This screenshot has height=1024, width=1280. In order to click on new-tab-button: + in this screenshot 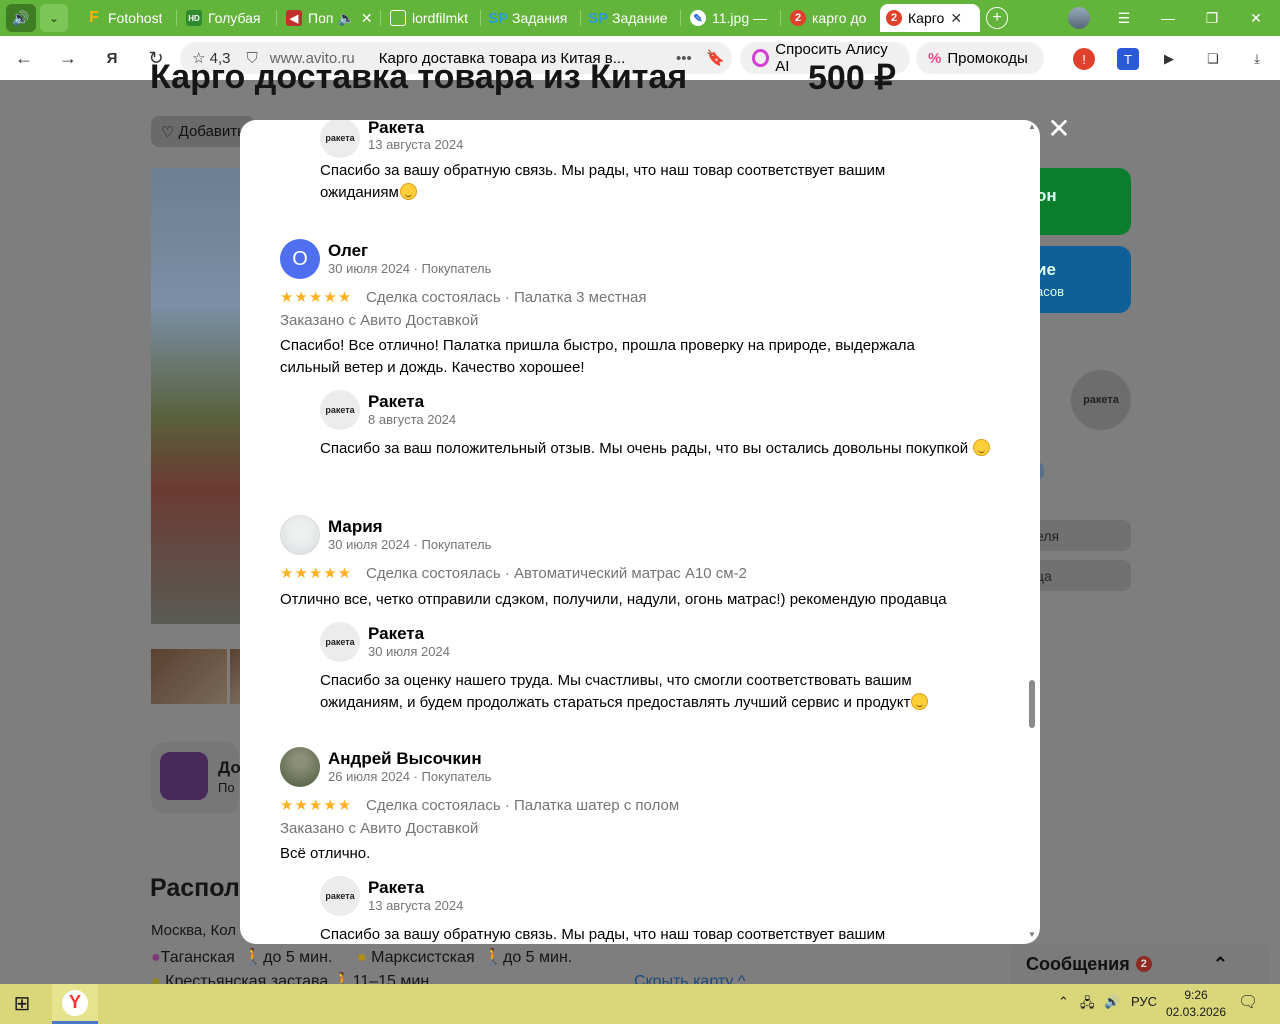, I will do `click(997, 18)`.